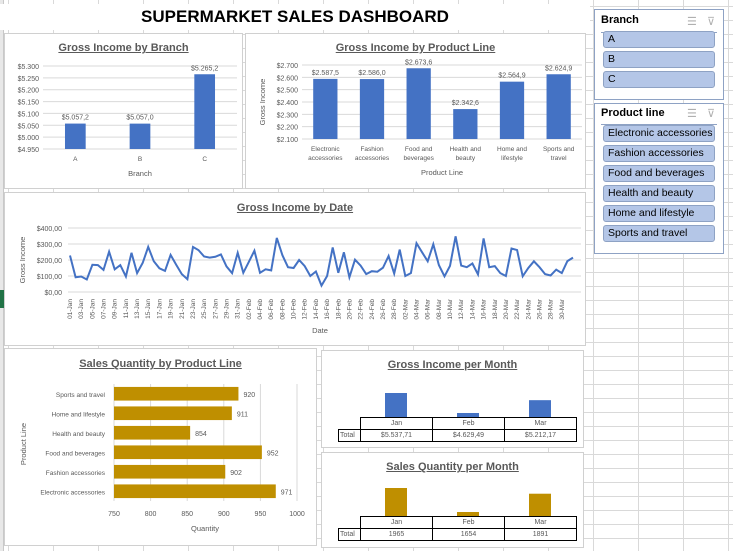 The image size is (733, 551). What do you see at coordinates (305, 309) in the screenshot?
I see `x-tick-label: 12-Feb` at bounding box center [305, 309].